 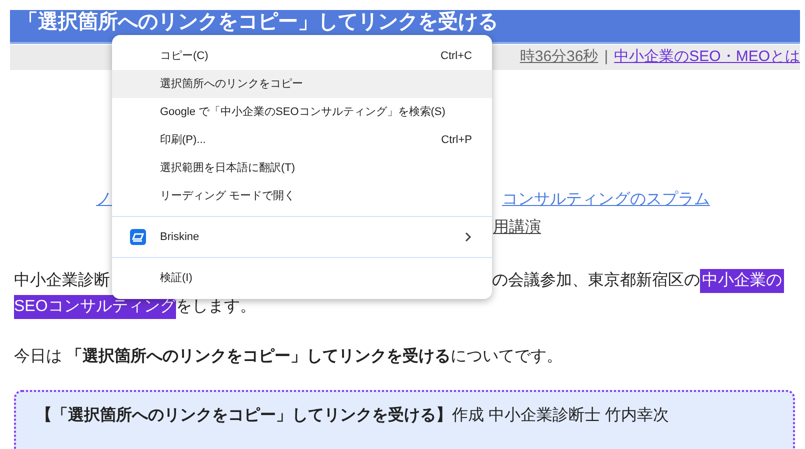 I want to click on post-time: 時36分36秒, so click(x=559, y=57).